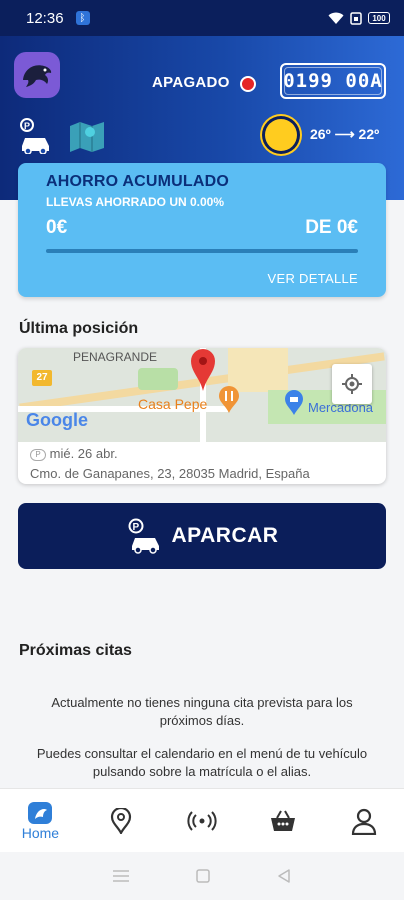 The width and height of the screenshot is (404, 900). I want to click on see-detail-link: VER DETALLE, so click(313, 278).